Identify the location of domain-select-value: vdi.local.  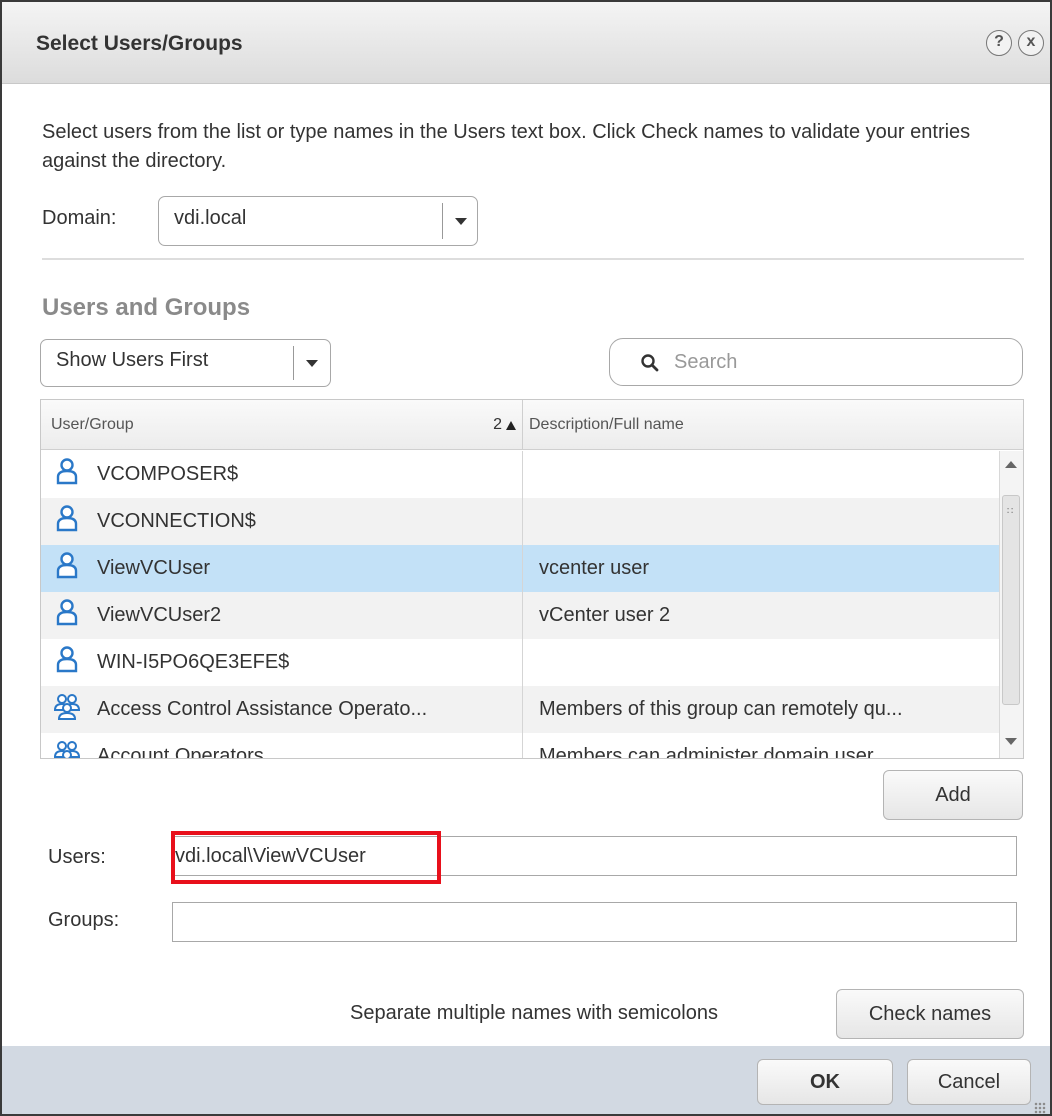
(210, 218).